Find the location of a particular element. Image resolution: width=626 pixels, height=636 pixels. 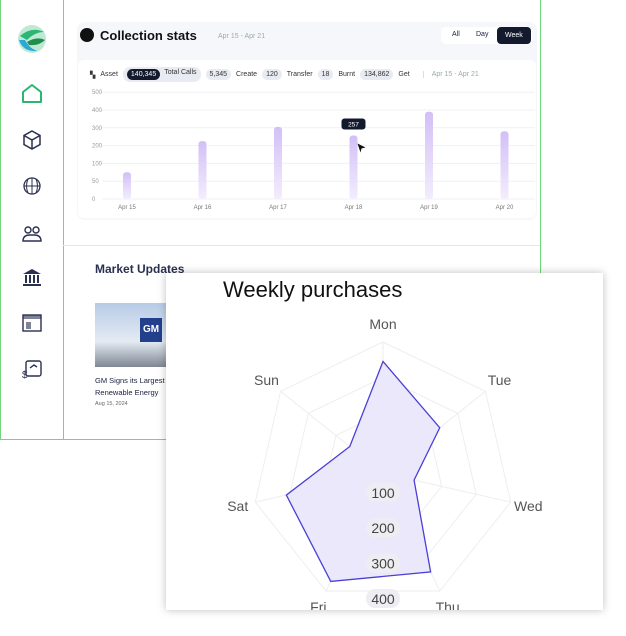

x-tick-label: Apr 17 is located at coordinates (278, 208).